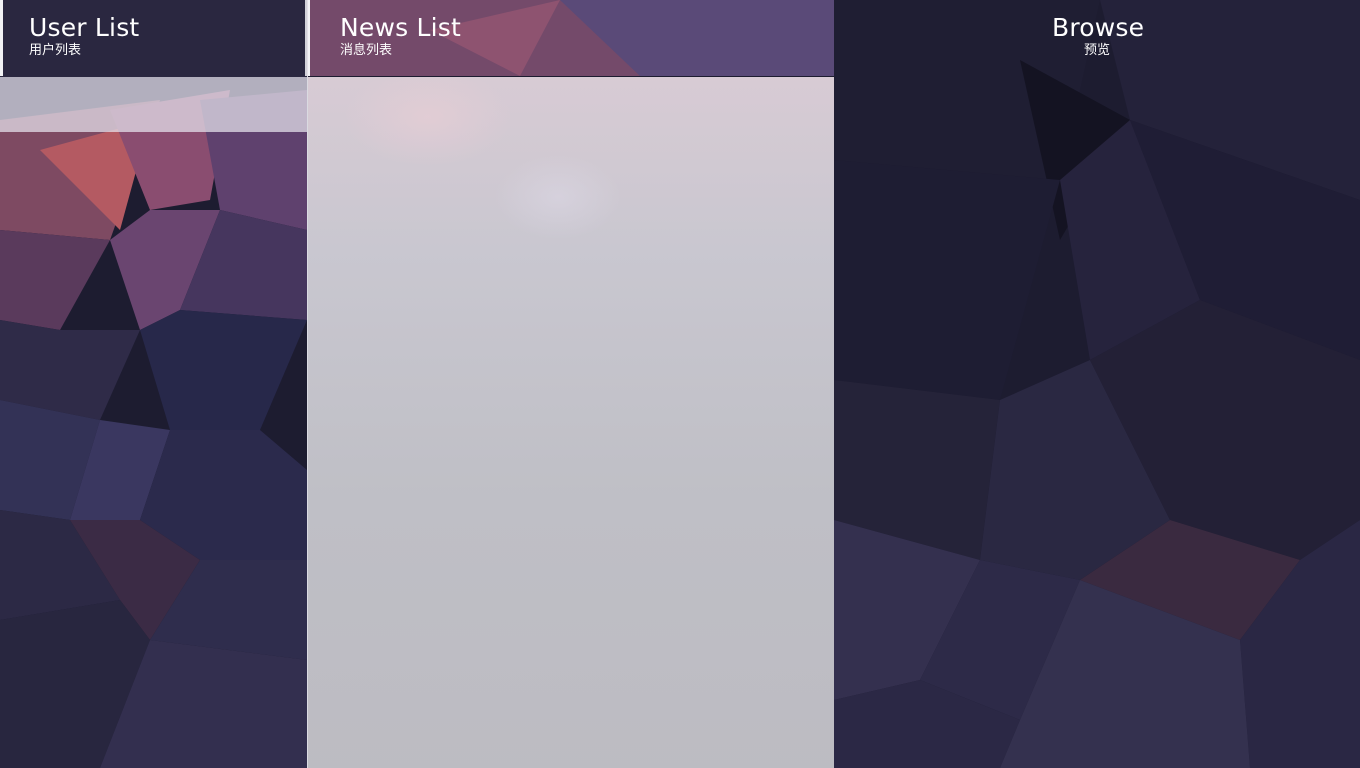  Describe the element at coordinates (366, 50) in the screenshot. I see `news-list-subtitle: 消息列表` at that location.